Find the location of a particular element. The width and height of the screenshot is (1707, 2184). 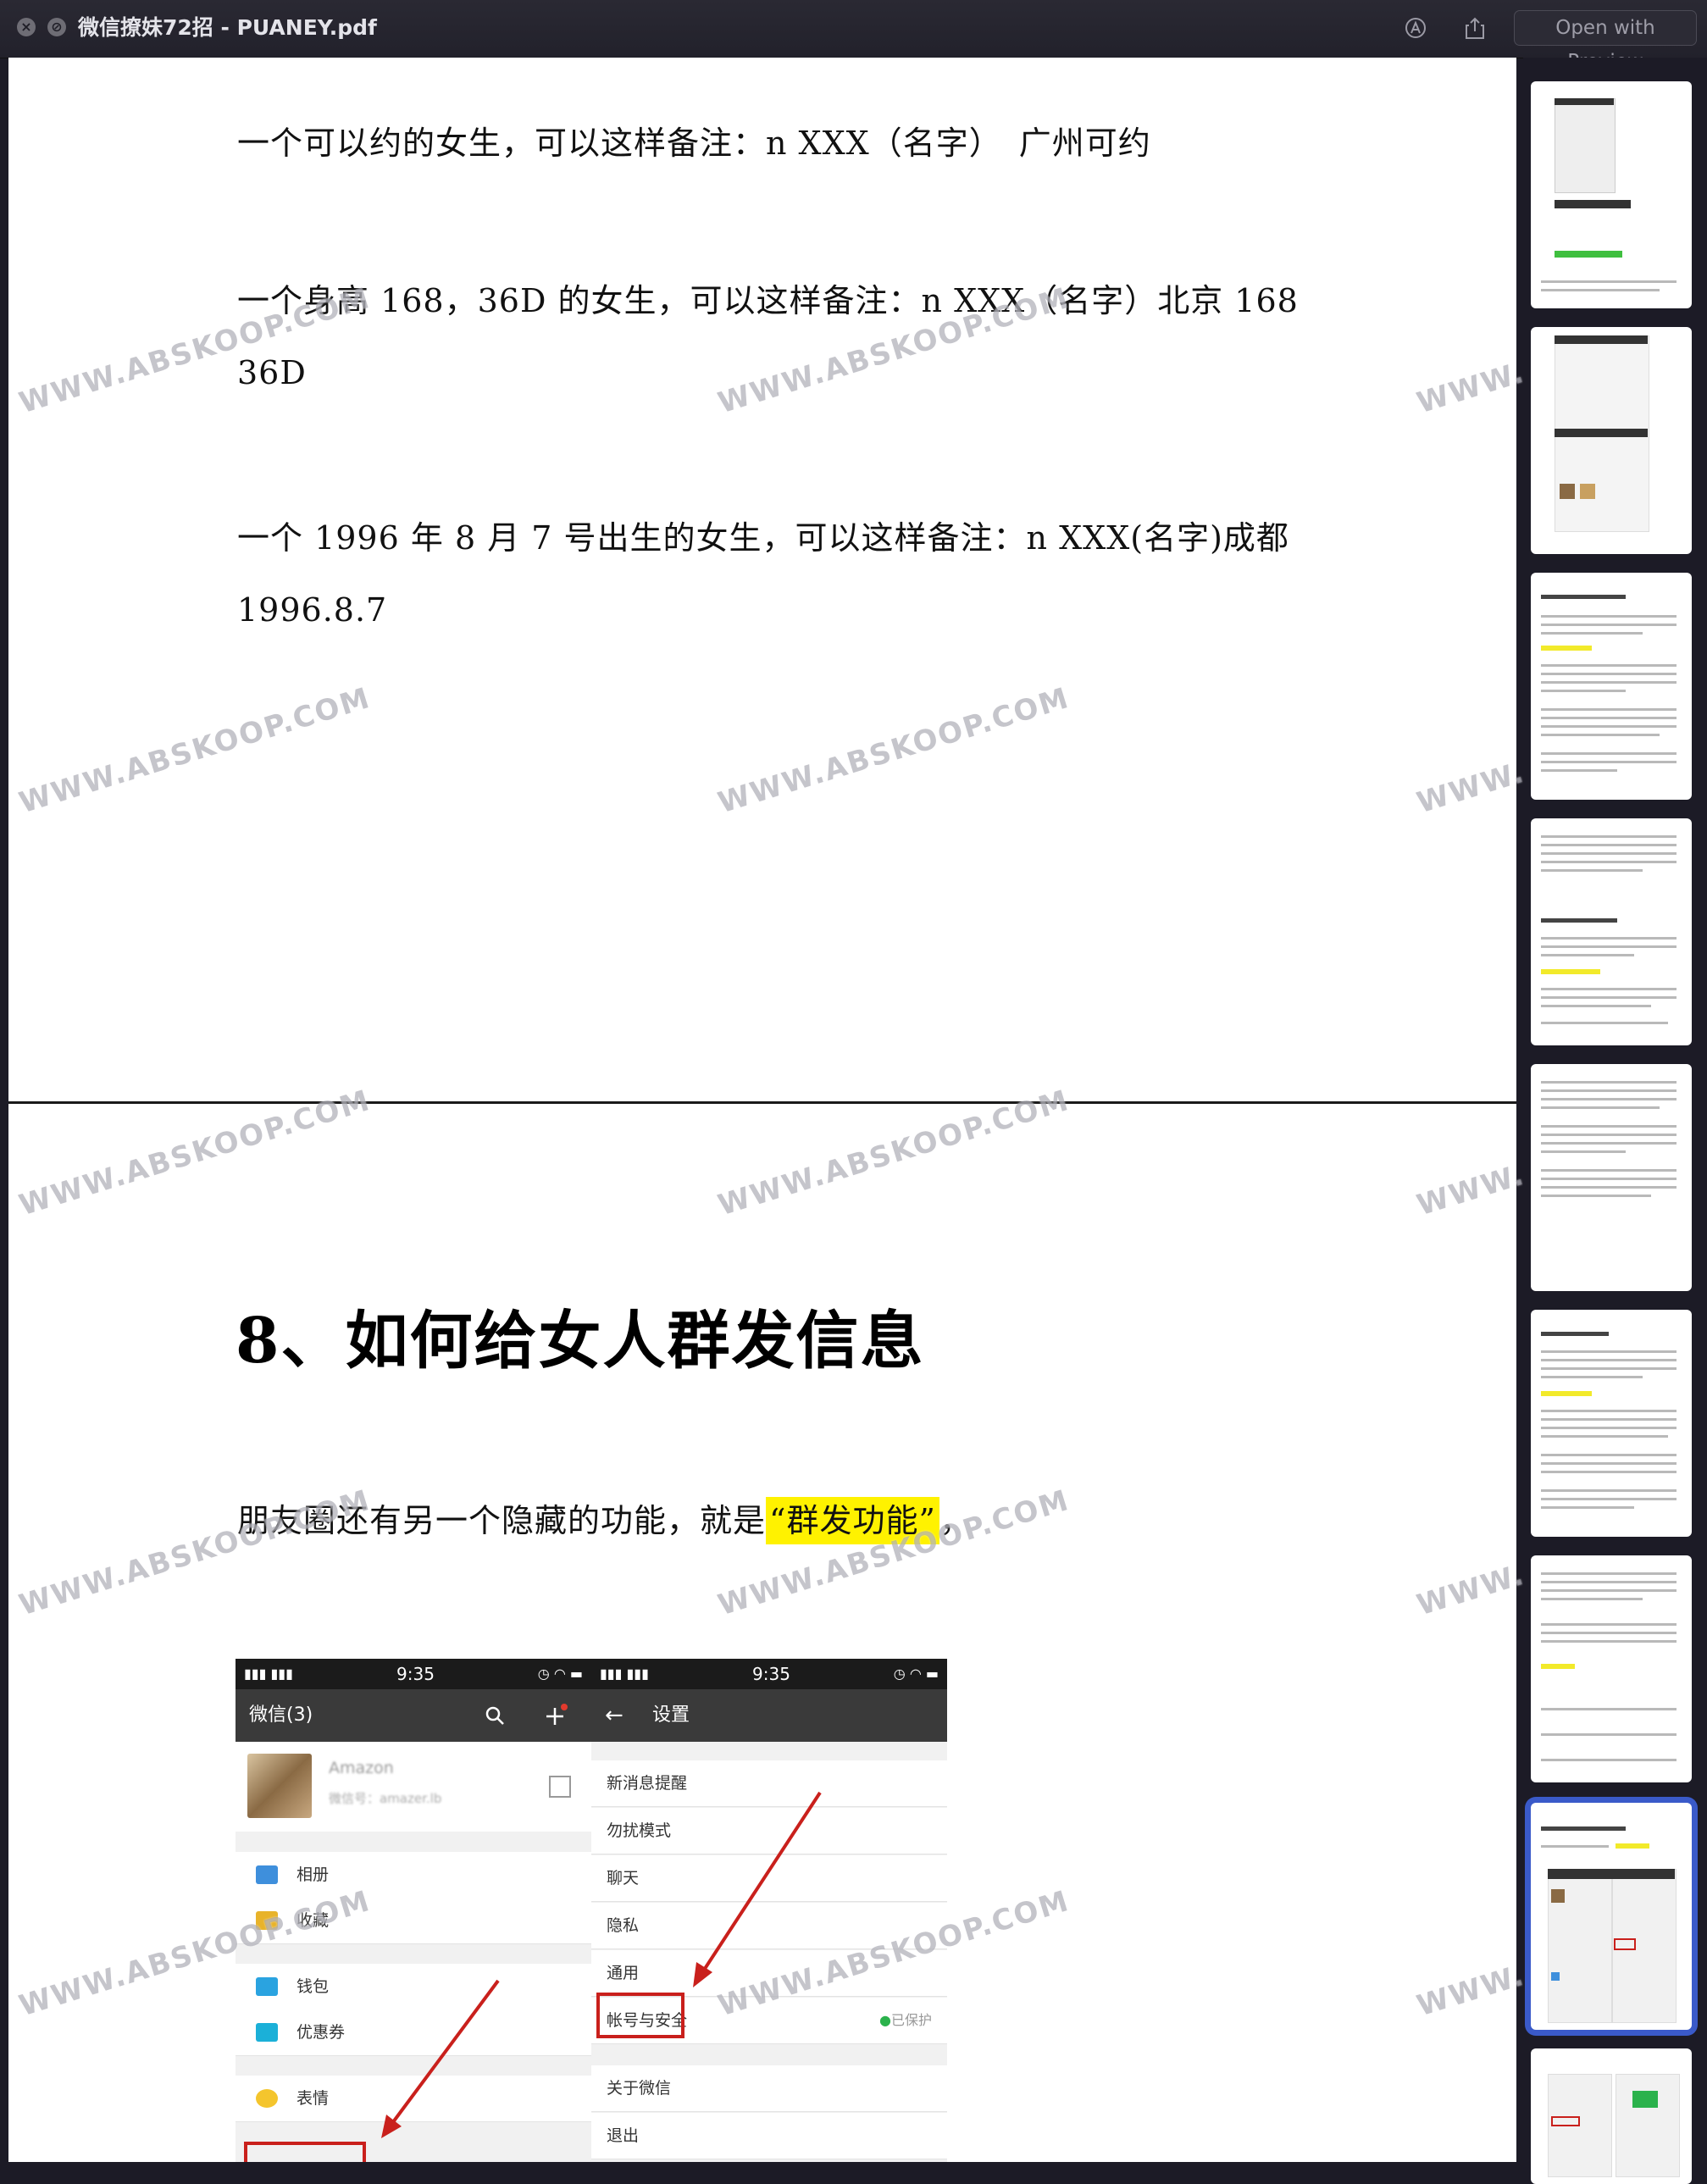

section-heading: 8、如何给女人群发信息 is located at coordinates (580, 1341).